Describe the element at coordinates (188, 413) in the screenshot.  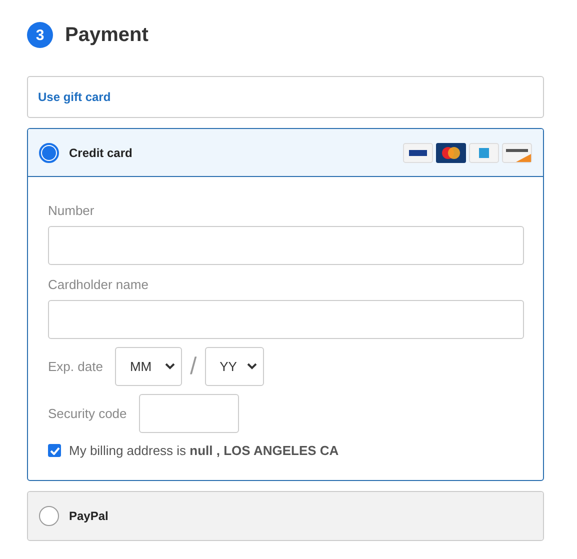
I see `security-code-field` at that location.